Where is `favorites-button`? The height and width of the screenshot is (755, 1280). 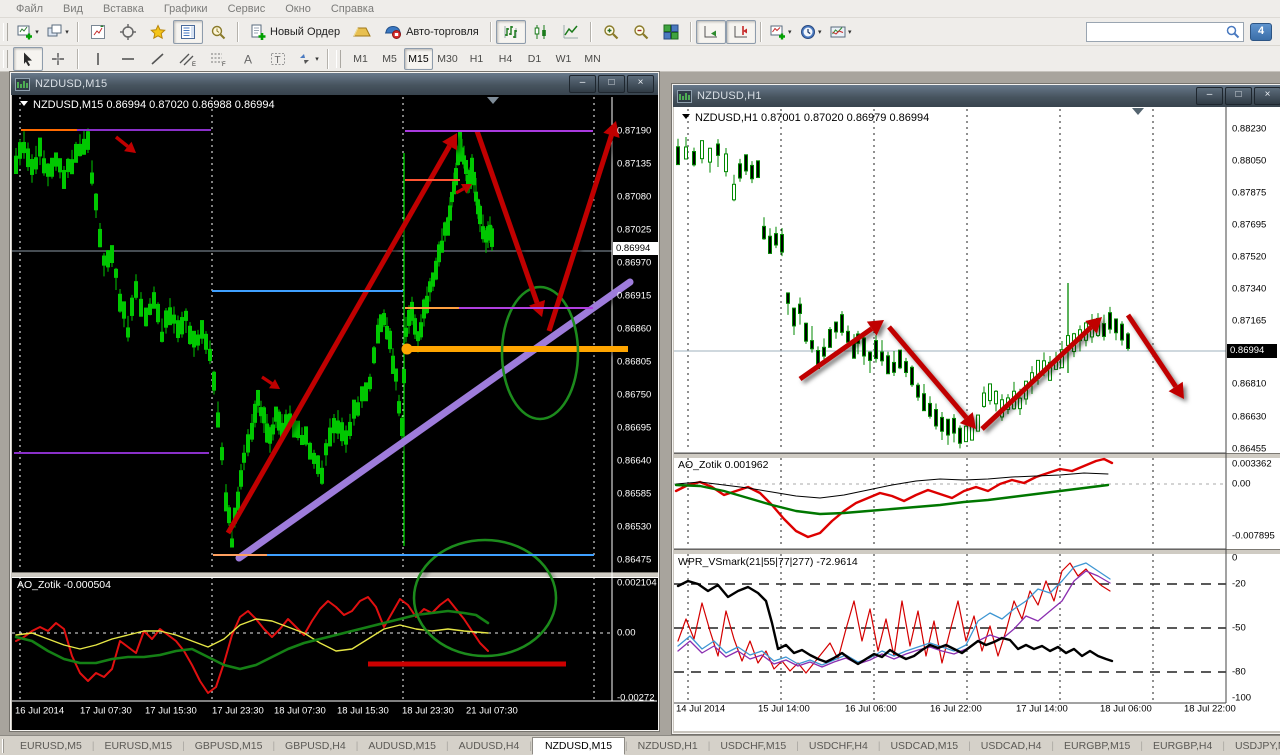 favorites-button is located at coordinates (158, 32).